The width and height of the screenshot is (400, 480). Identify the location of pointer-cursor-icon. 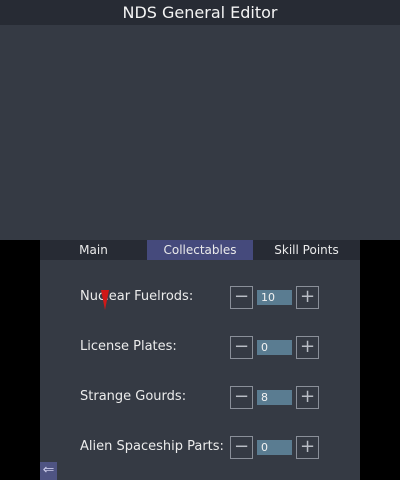
(105, 300).